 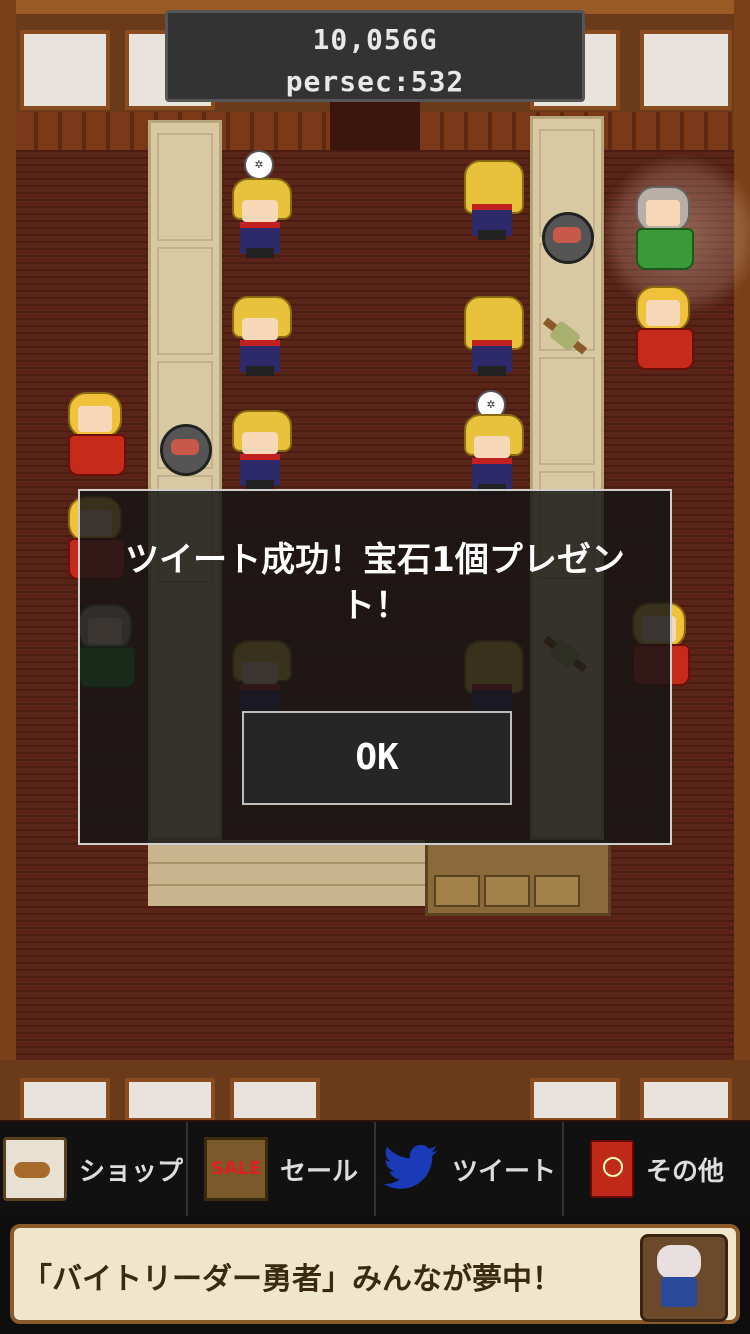 I want to click on currency-hud: 10,056G persec:532, so click(x=375, y=56).